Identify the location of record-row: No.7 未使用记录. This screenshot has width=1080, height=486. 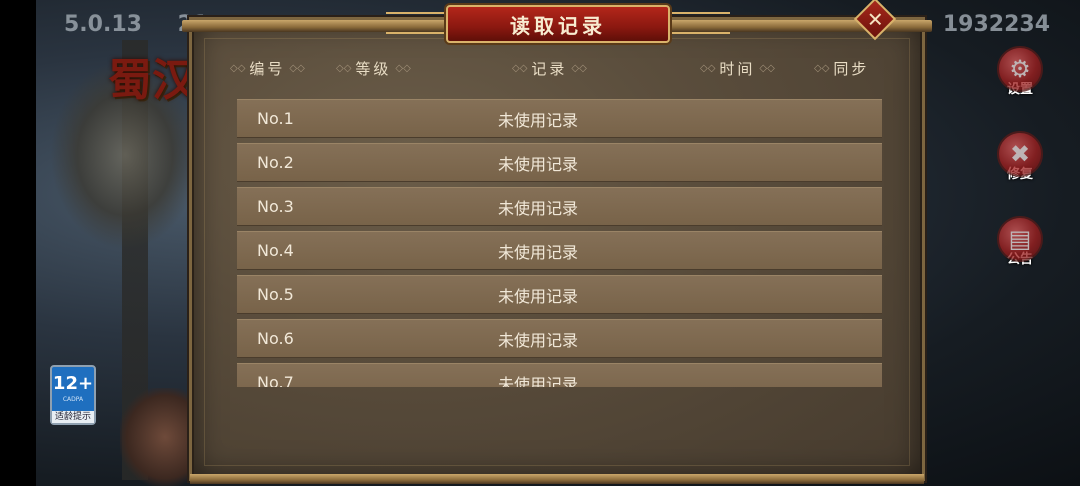
(559, 375).